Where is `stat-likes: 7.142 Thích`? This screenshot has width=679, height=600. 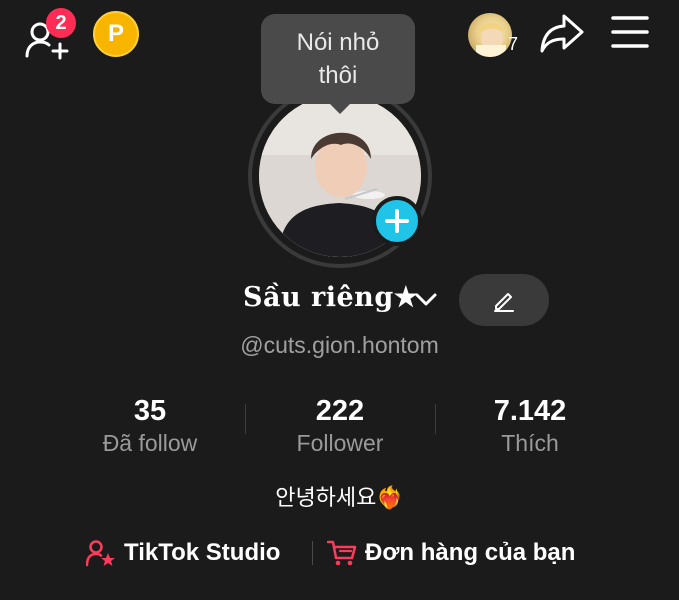
stat-likes: 7.142 Thích is located at coordinates (530, 425).